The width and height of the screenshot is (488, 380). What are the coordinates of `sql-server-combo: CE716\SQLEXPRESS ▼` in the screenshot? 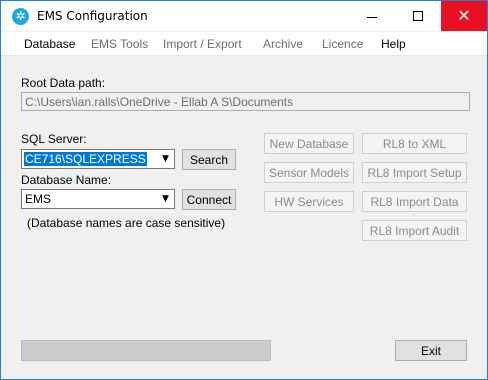 It's located at (98, 159).